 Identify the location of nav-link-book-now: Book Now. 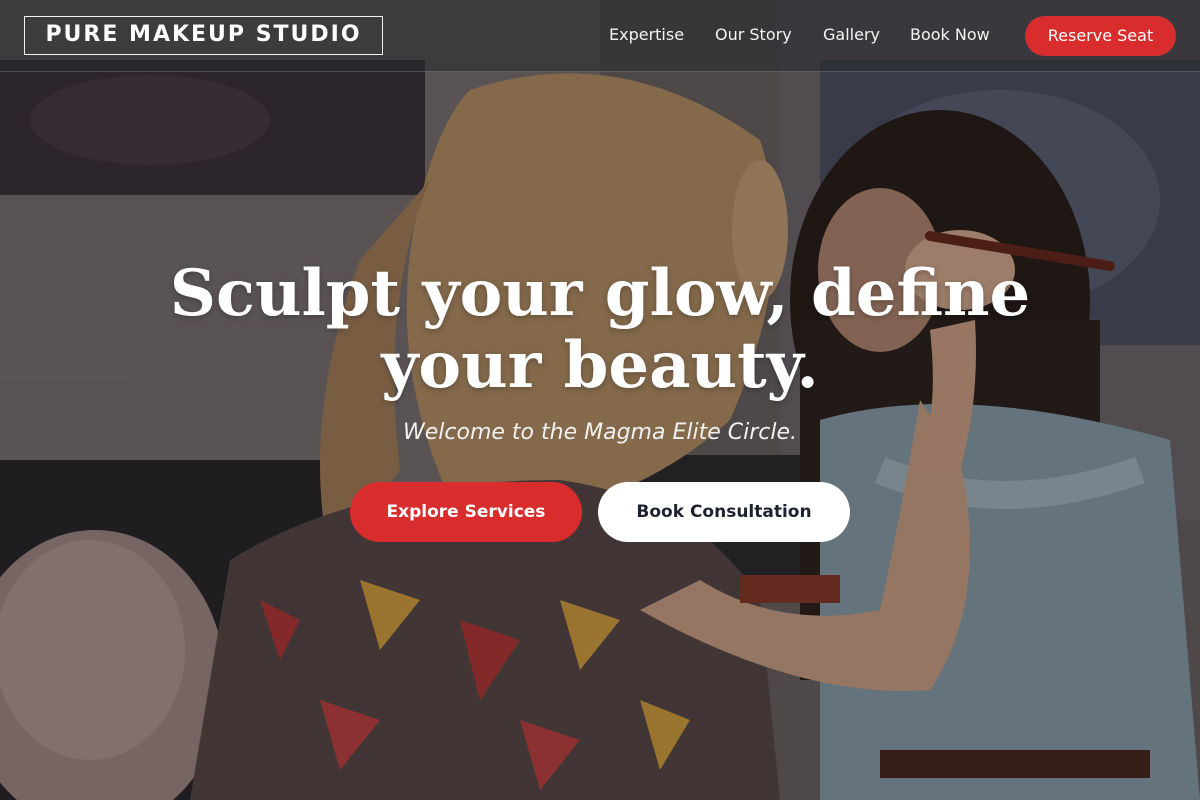
(950, 35).